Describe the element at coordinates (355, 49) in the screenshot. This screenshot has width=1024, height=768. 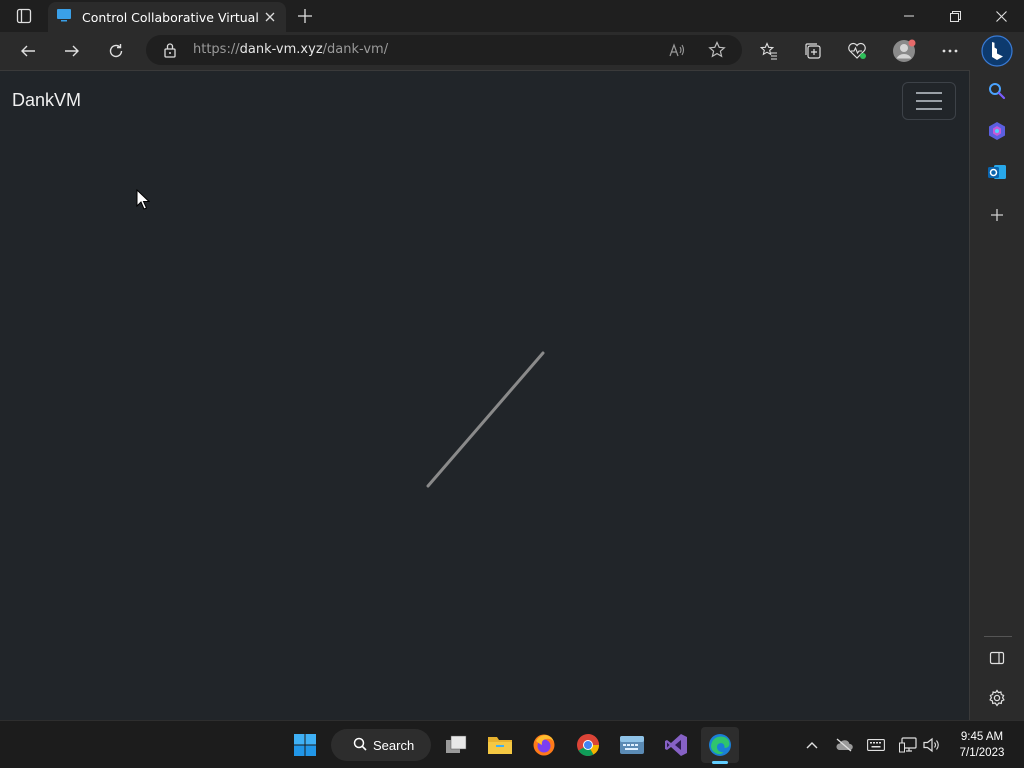
I see `url-path: /dank-vm/` at that location.